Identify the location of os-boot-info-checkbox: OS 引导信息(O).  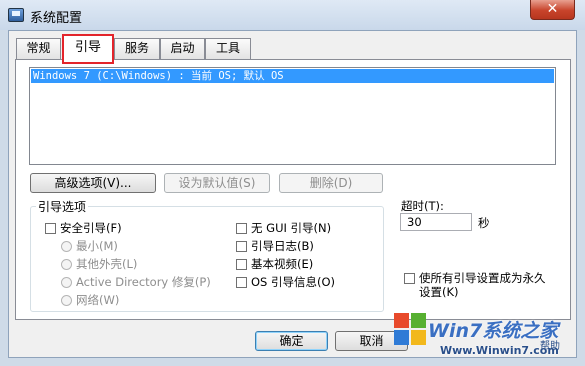
(285, 282).